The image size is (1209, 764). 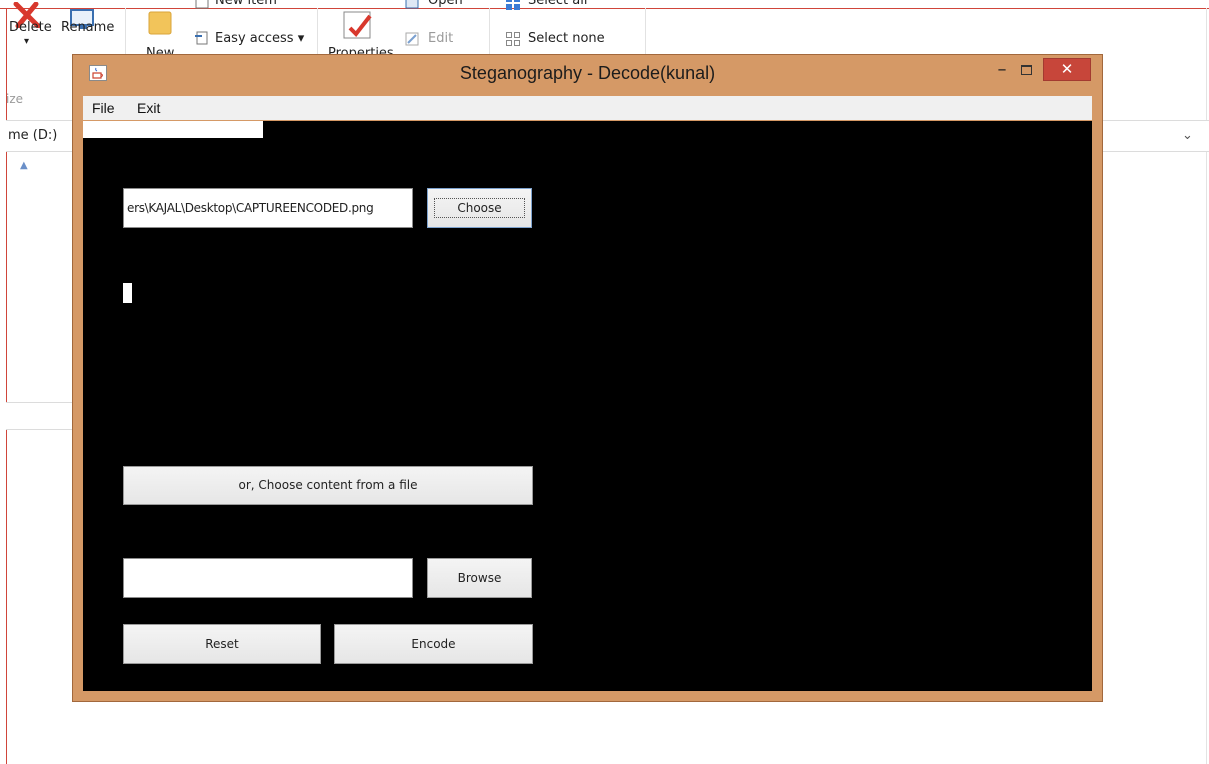 What do you see at coordinates (148, 108) in the screenshot?
I see `menu-exit: Exit` at bounding box center [148, 108].